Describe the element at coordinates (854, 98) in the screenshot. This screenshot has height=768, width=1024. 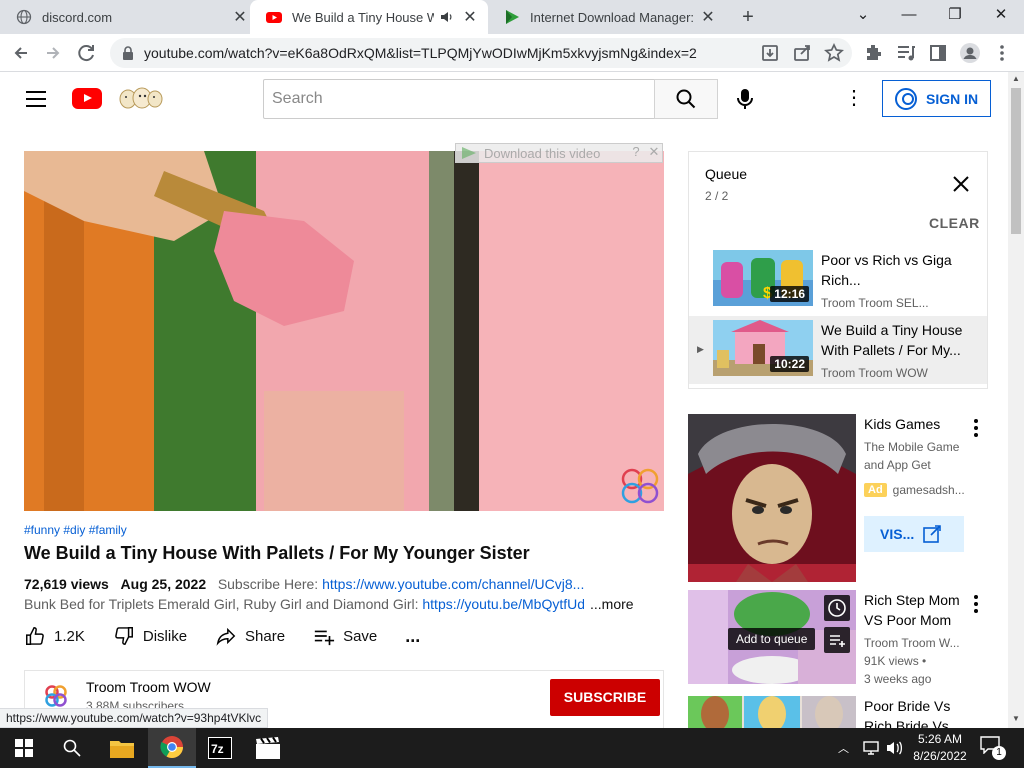
I see `settings-kebab-icon: ⋮` at that location.